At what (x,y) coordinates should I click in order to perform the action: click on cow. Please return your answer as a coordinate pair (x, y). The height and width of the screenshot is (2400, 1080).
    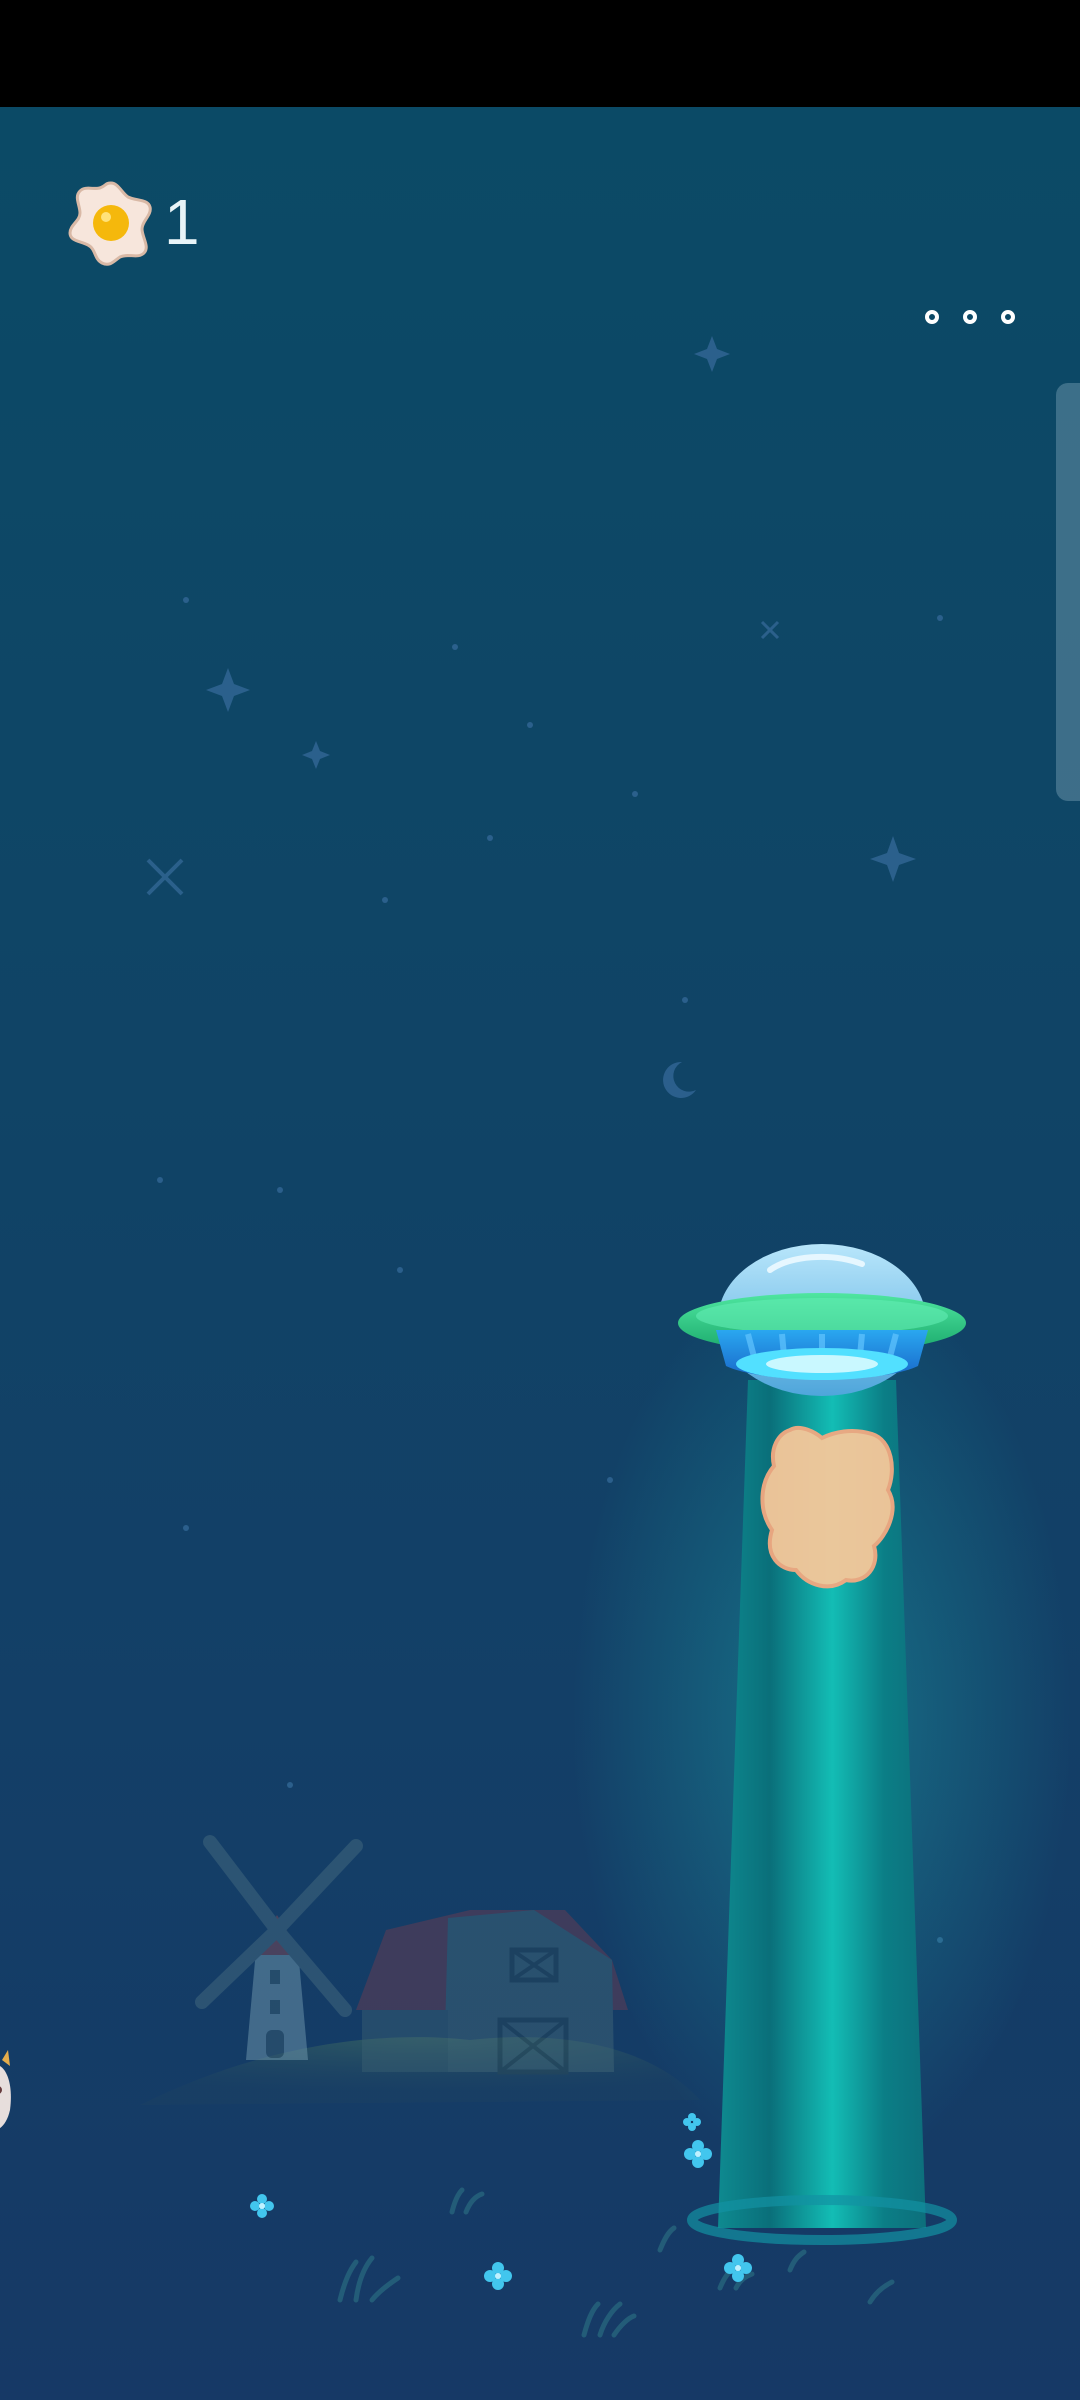
    Looking at the image, I should click on (5, 2089).